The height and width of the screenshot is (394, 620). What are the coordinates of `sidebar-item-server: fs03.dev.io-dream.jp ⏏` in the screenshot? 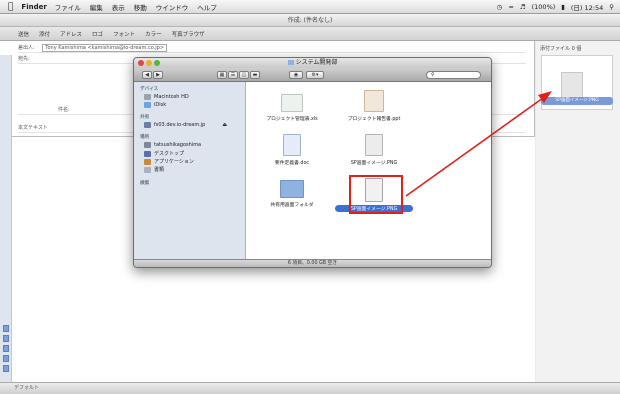 It's located at (185, 125).